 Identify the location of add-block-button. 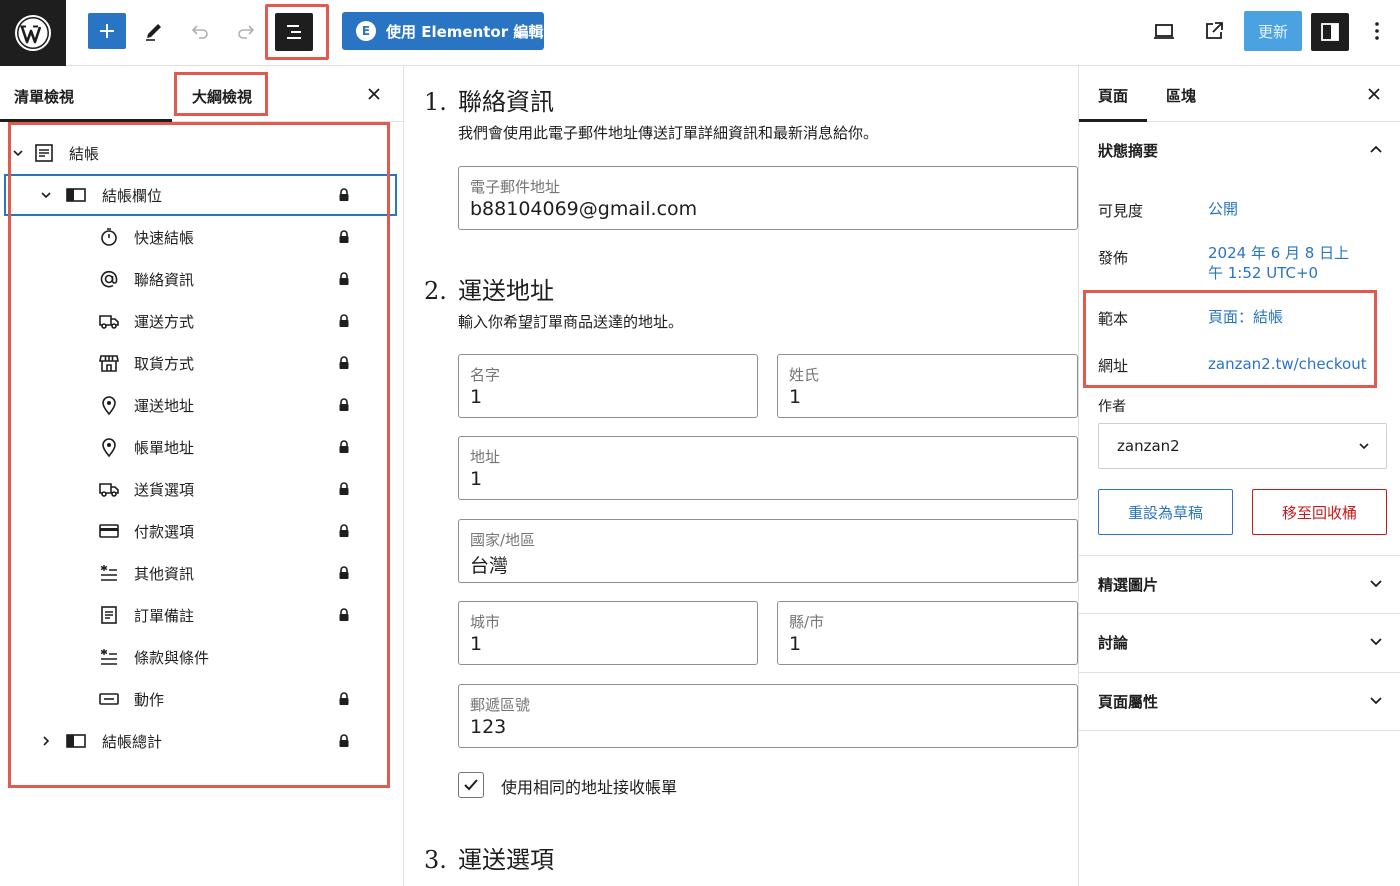
(107, 31).